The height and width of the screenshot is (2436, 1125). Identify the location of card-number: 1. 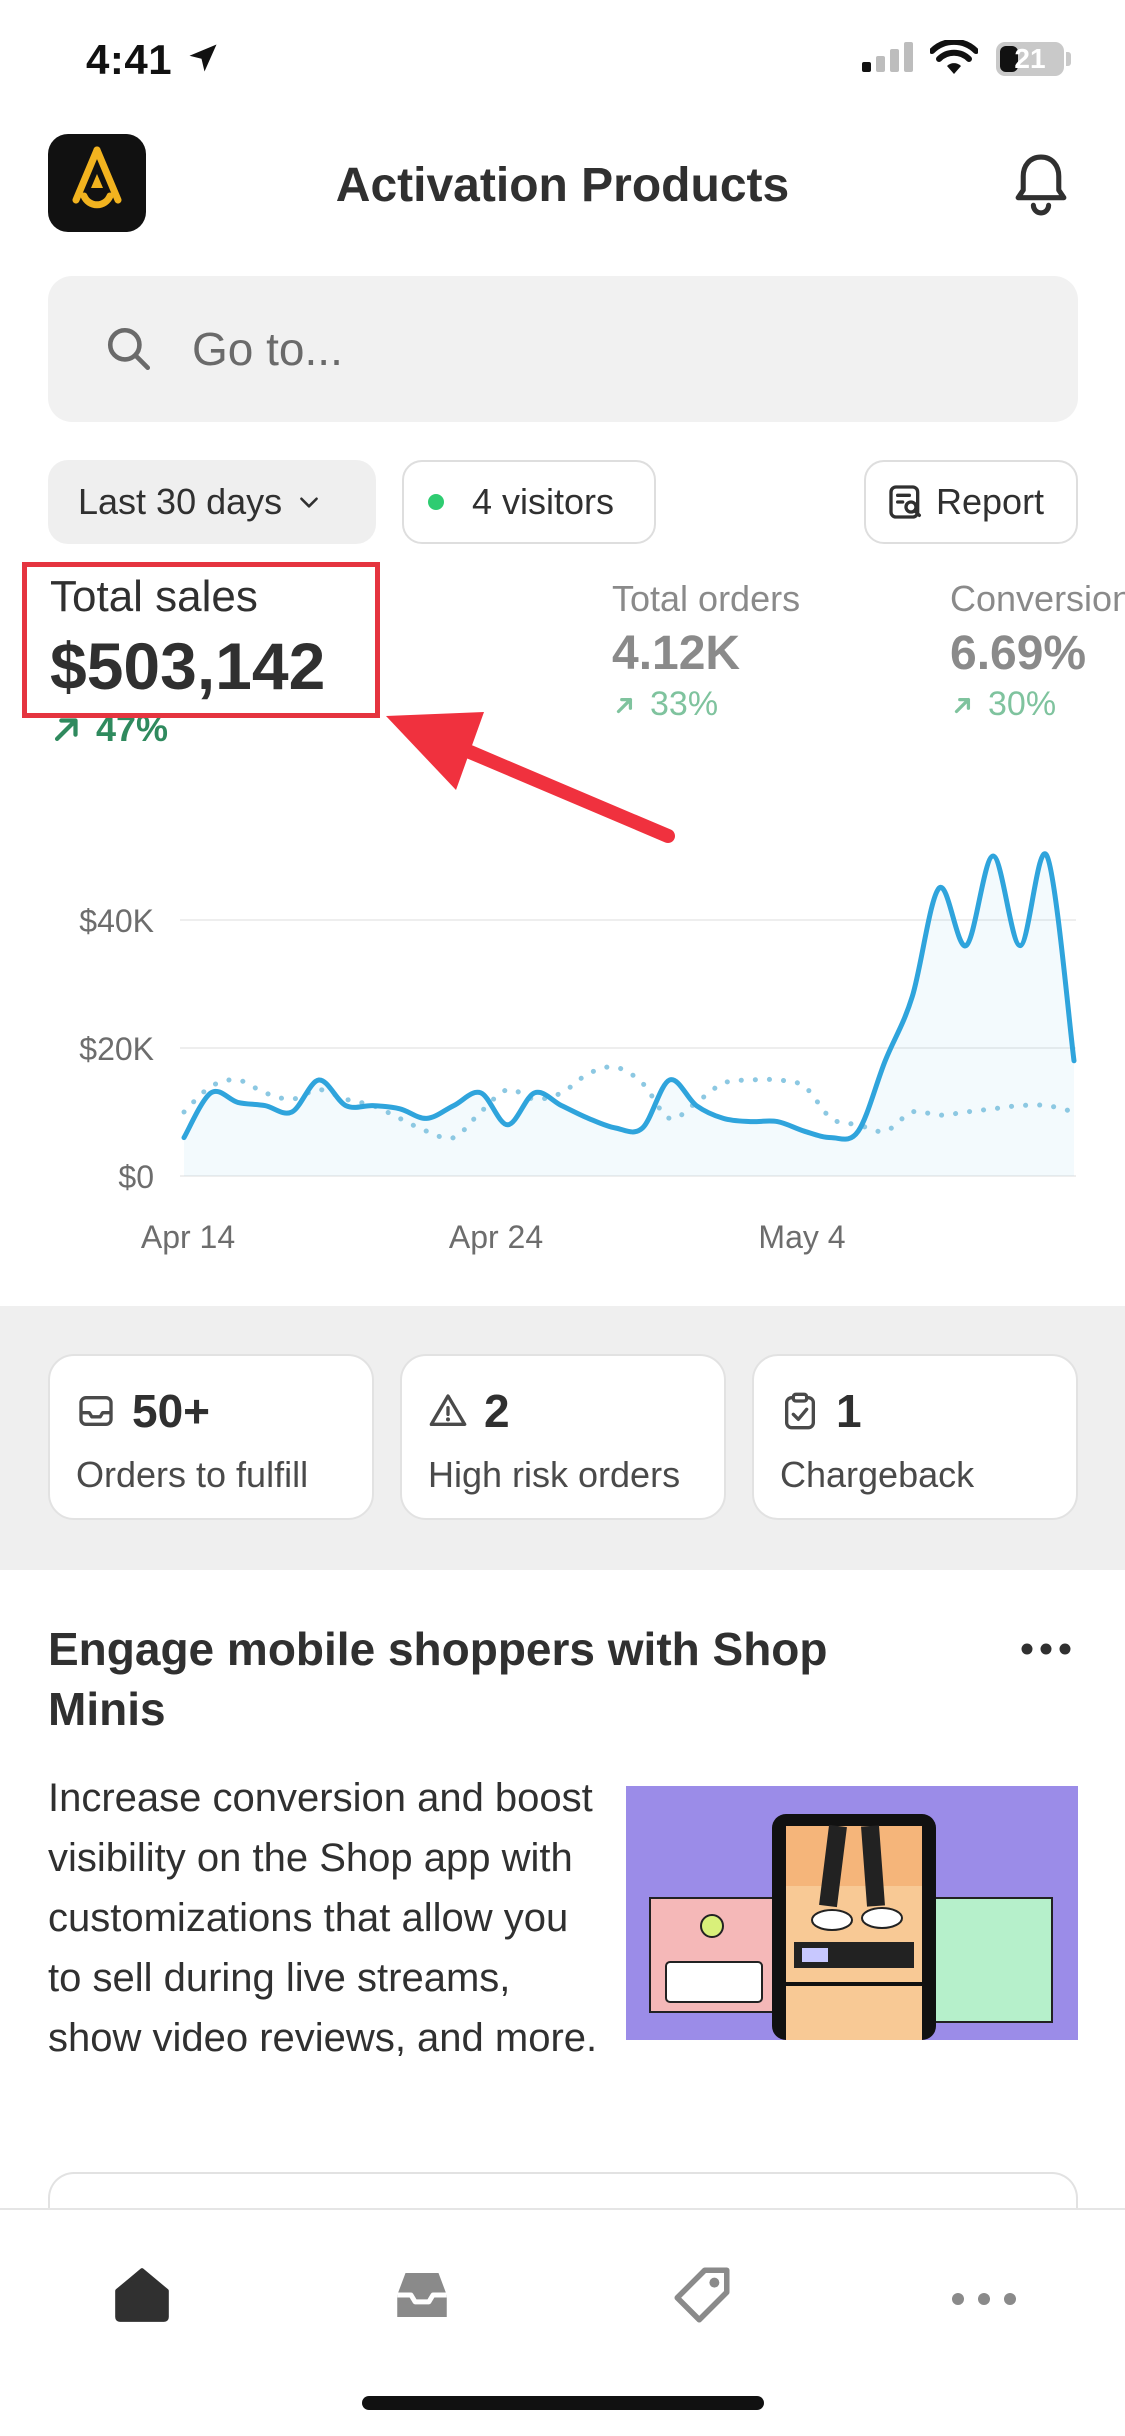
(849, 1411).